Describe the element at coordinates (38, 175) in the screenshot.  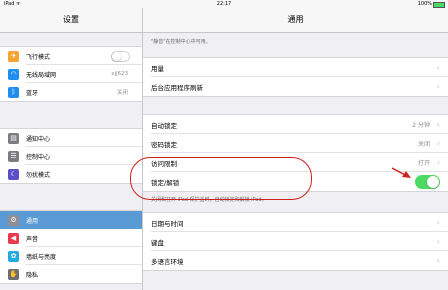
I see `sidebar-item-label: 勿扰模式` at that location.